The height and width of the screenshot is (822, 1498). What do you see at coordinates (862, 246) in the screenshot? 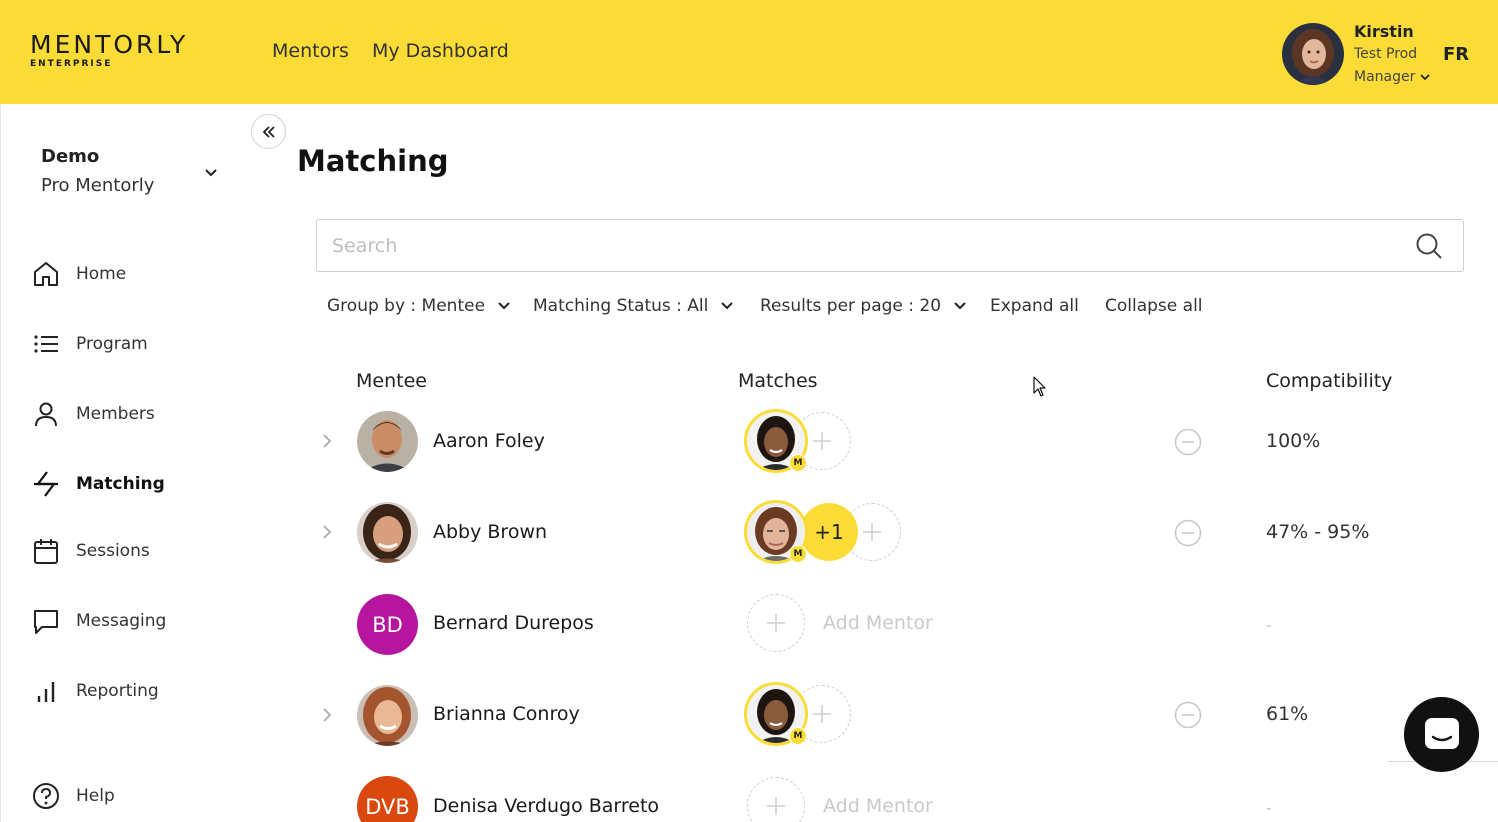
I see `search-input` at bounding box center [862, 246].